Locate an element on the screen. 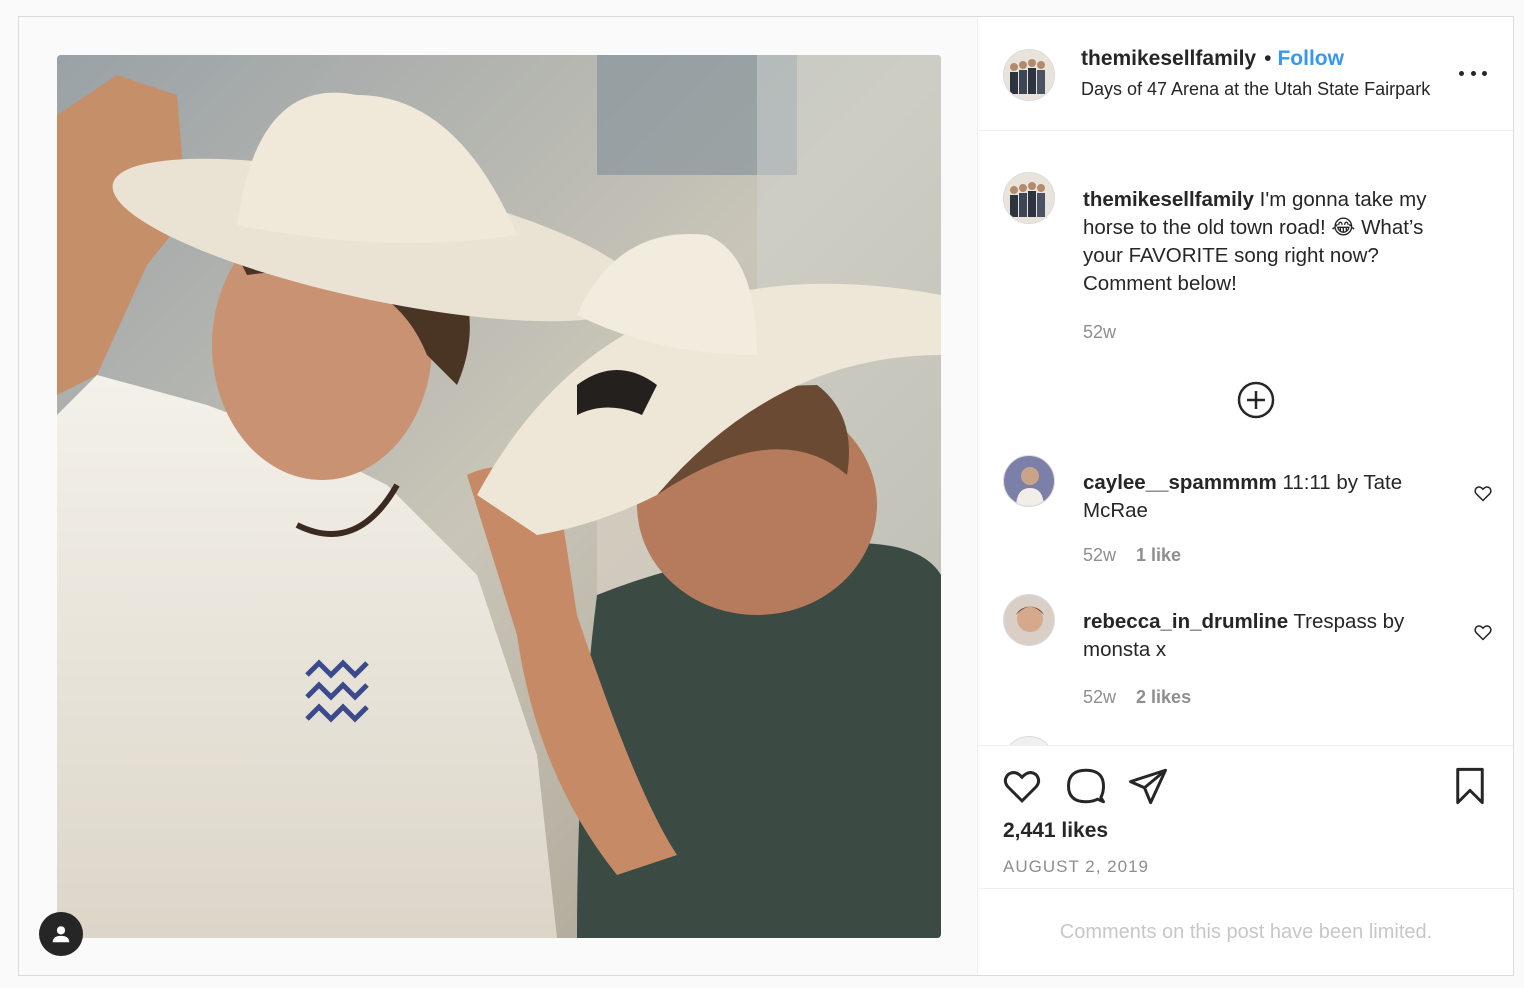  paper-plane-icon is located at coordinates (1148, 786).